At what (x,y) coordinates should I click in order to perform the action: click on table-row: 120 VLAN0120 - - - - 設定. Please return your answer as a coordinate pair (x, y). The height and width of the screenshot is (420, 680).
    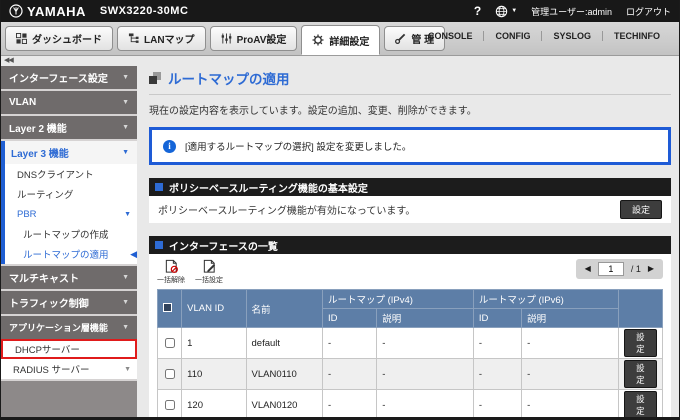
    Looking at the image, I should click on (410, 403).